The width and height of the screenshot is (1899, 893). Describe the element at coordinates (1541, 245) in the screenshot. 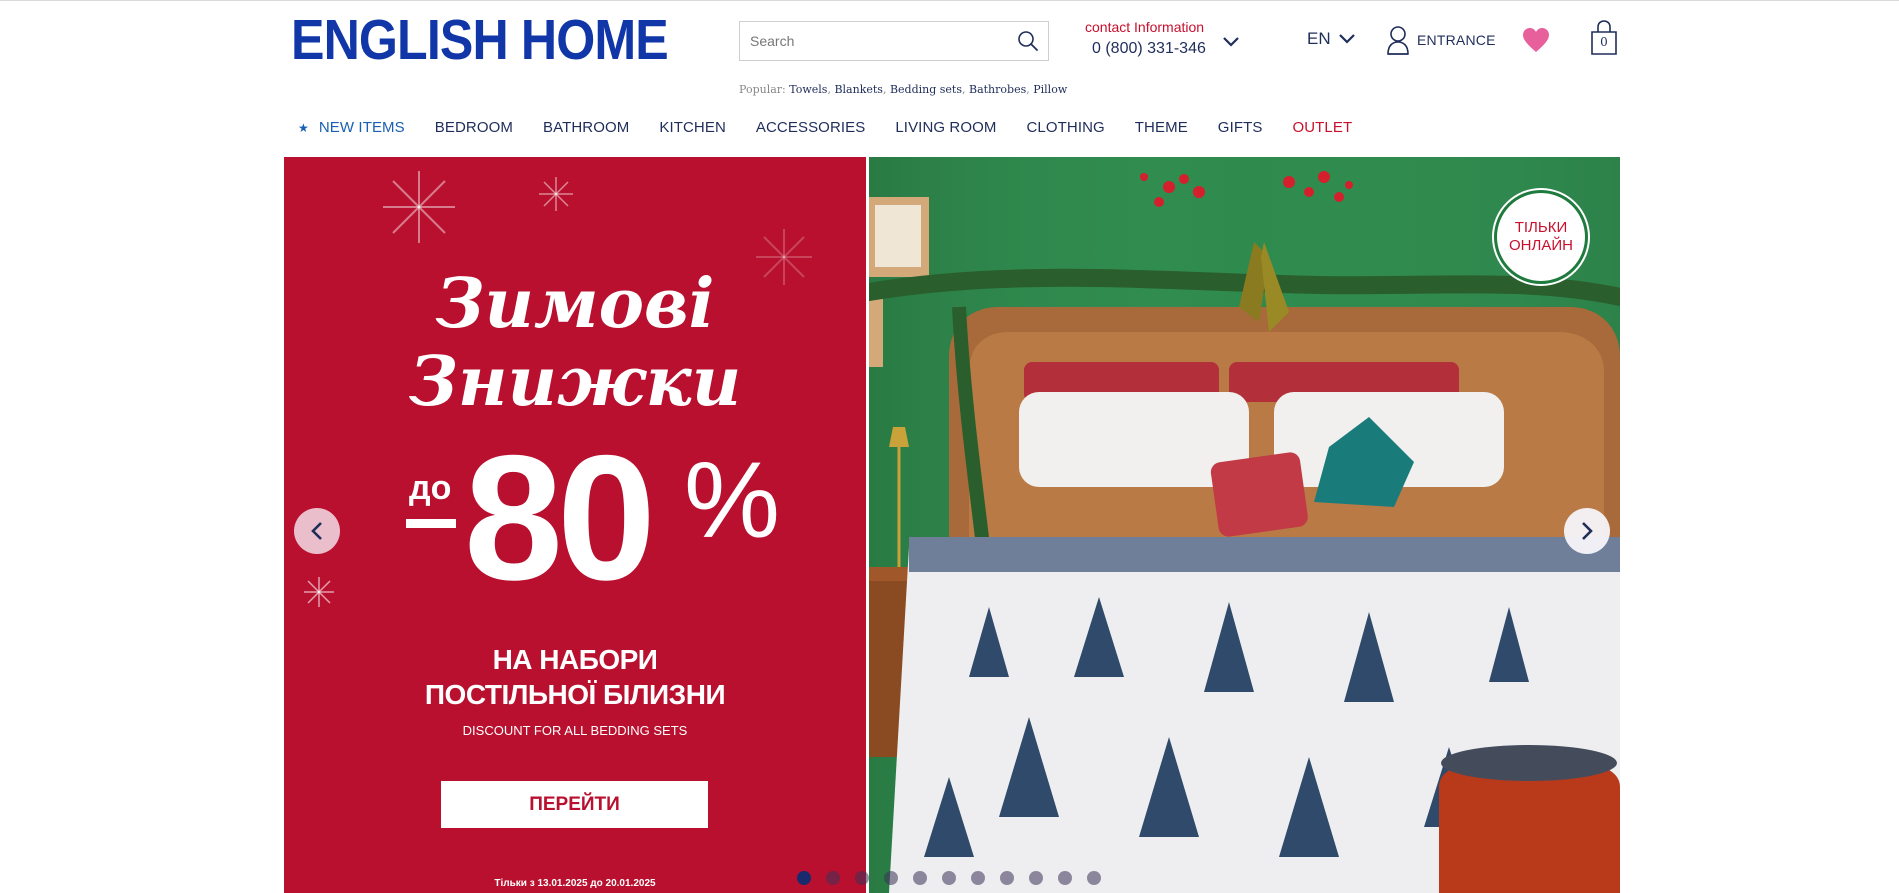

I see `badge-line-2: ОНЛАЙН` at that location.